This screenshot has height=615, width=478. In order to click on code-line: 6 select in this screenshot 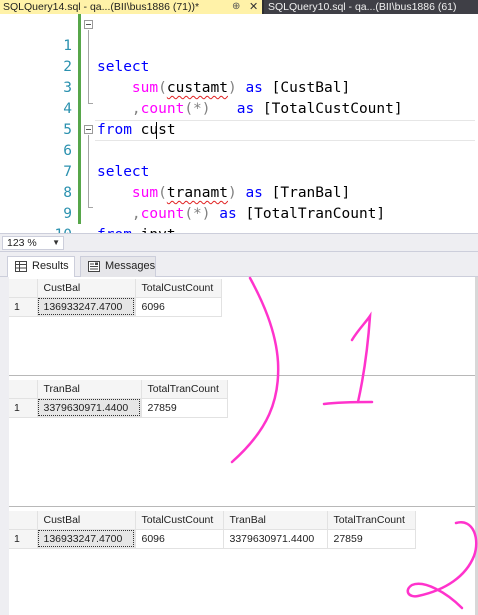, I will do `click(239, 150)`.